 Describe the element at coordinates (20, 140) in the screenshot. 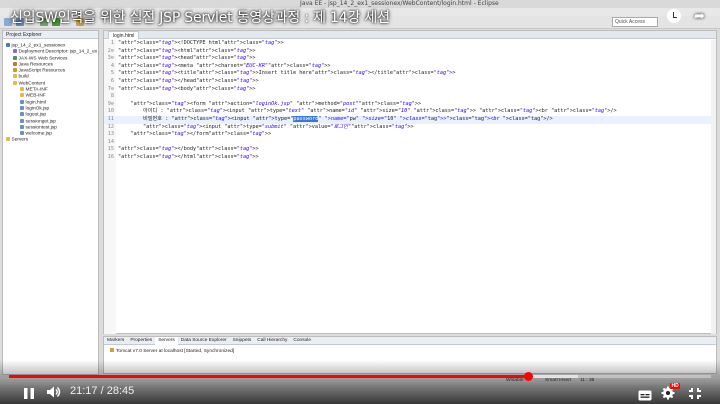

I see `tree-item-label: Servers` at that location.